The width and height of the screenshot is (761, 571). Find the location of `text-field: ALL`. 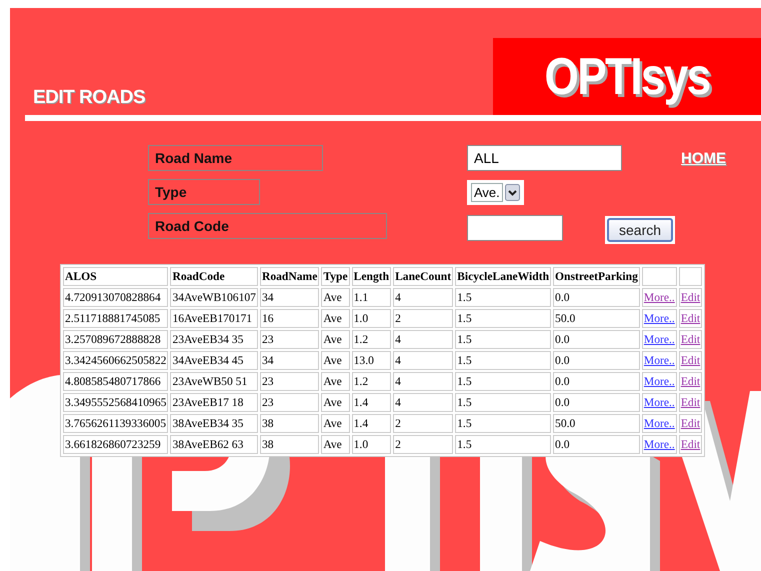

text-field: ALL is located at coordinates (544, 158).